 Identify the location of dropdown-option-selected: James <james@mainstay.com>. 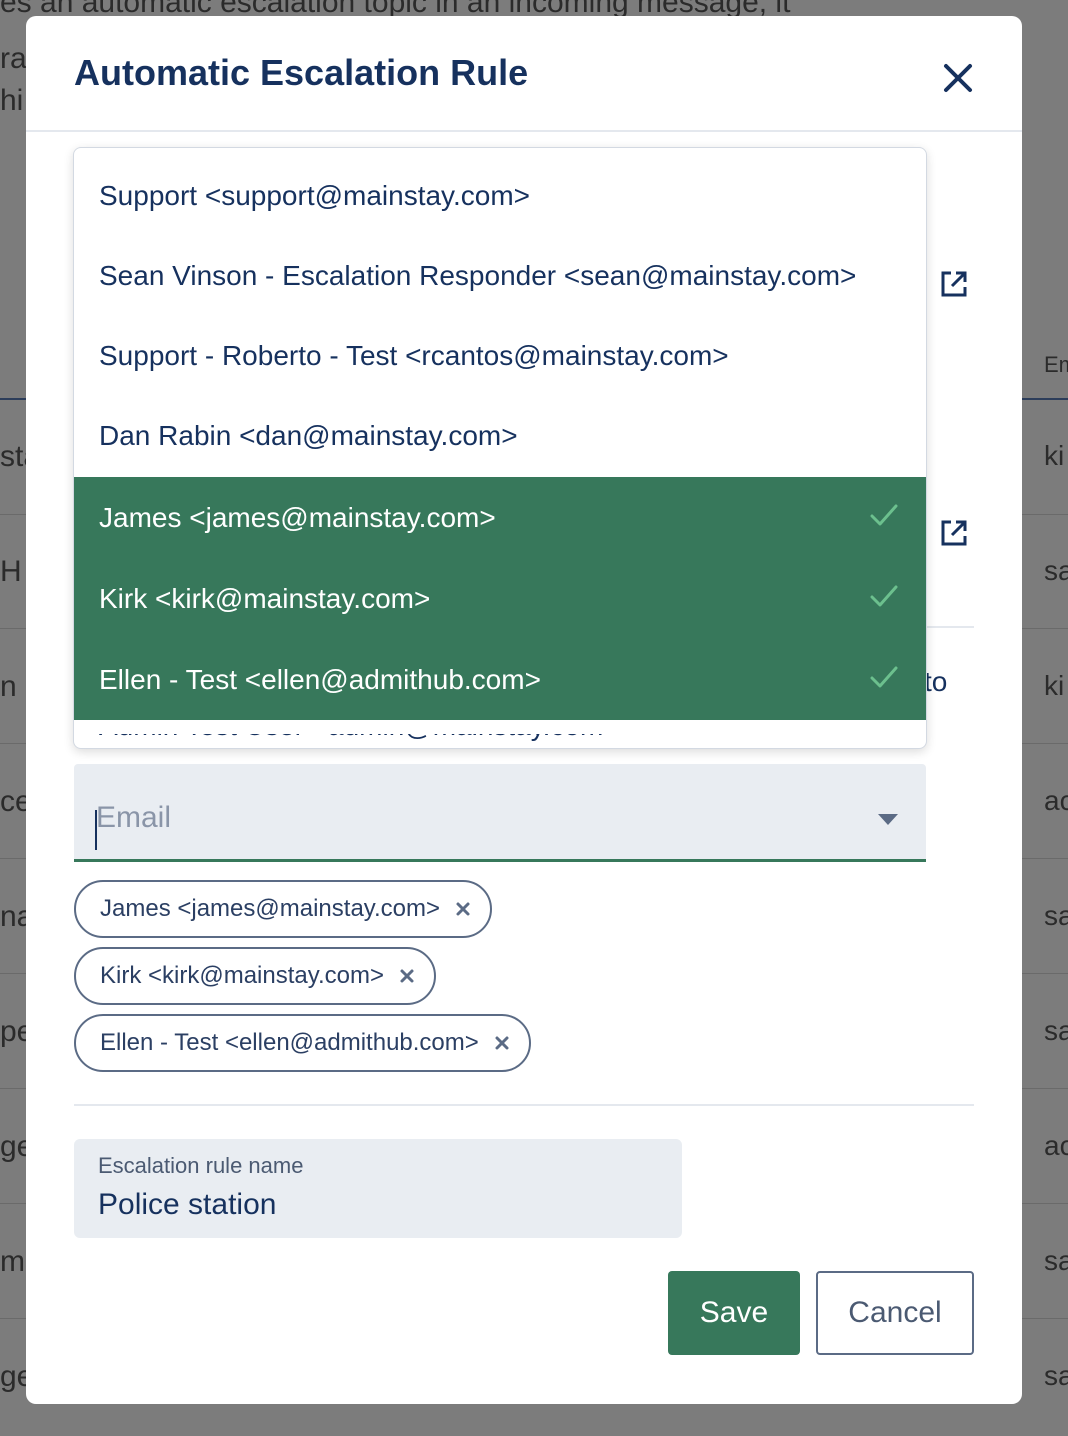
(500, 517).